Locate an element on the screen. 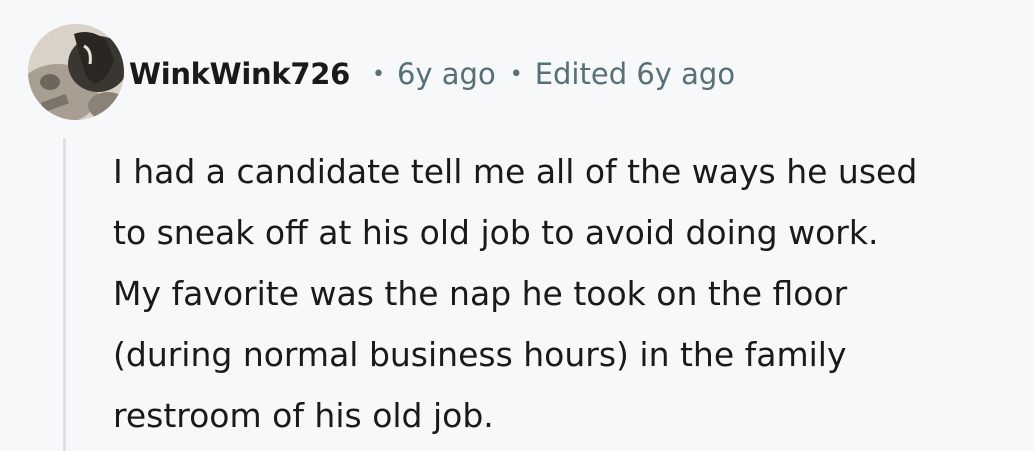  comment-line: restroom of his old job. is located at coordinates (303, 415).